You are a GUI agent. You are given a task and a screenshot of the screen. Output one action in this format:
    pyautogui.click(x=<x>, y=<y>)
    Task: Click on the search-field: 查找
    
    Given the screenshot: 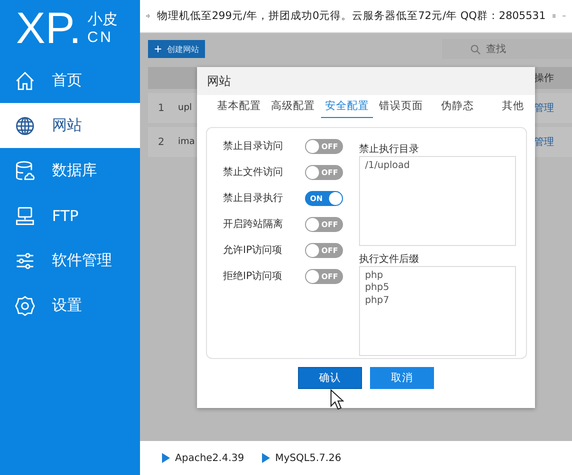 What is the action you would take?
    pyautogui.click(x=507, y=49)
    